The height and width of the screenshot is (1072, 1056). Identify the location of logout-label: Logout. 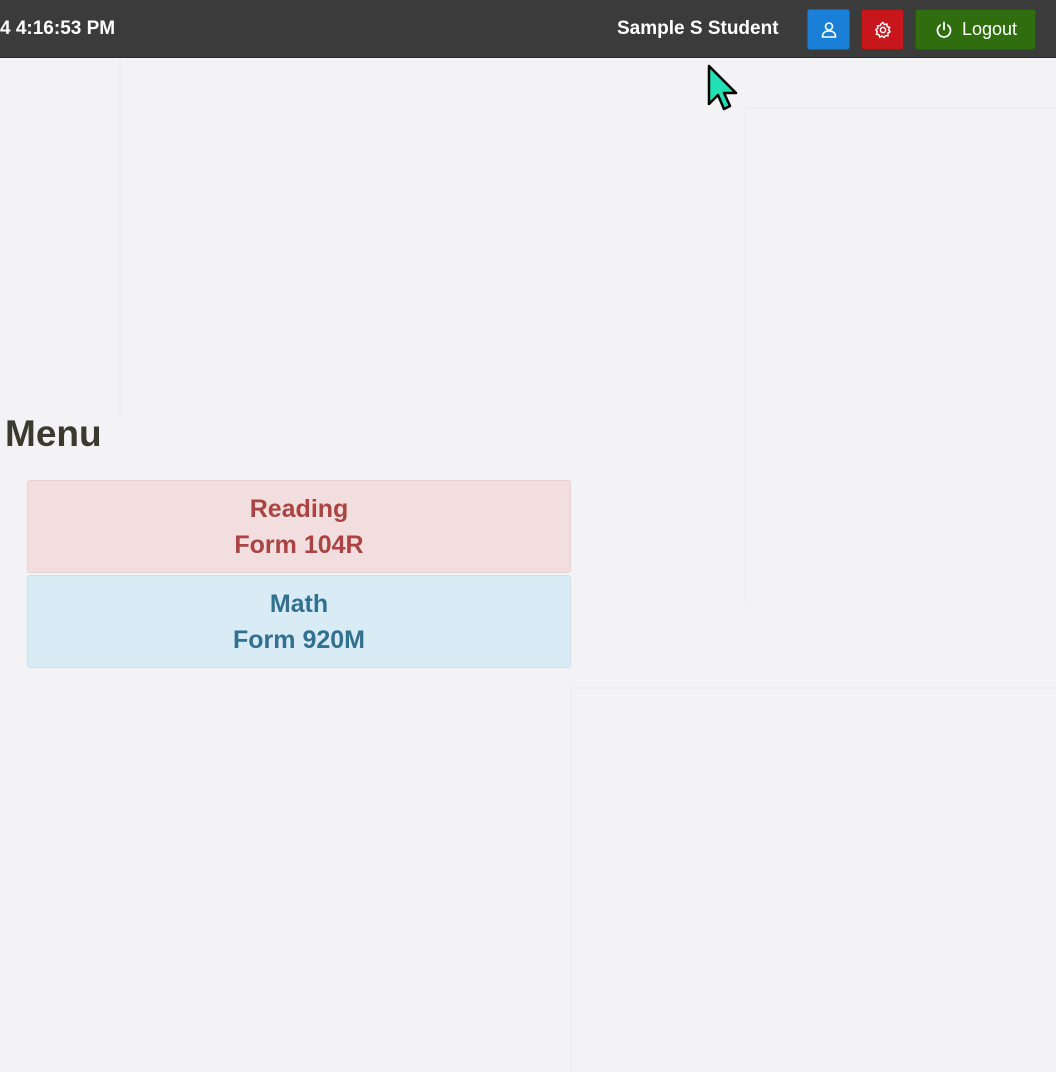
(989, 29).